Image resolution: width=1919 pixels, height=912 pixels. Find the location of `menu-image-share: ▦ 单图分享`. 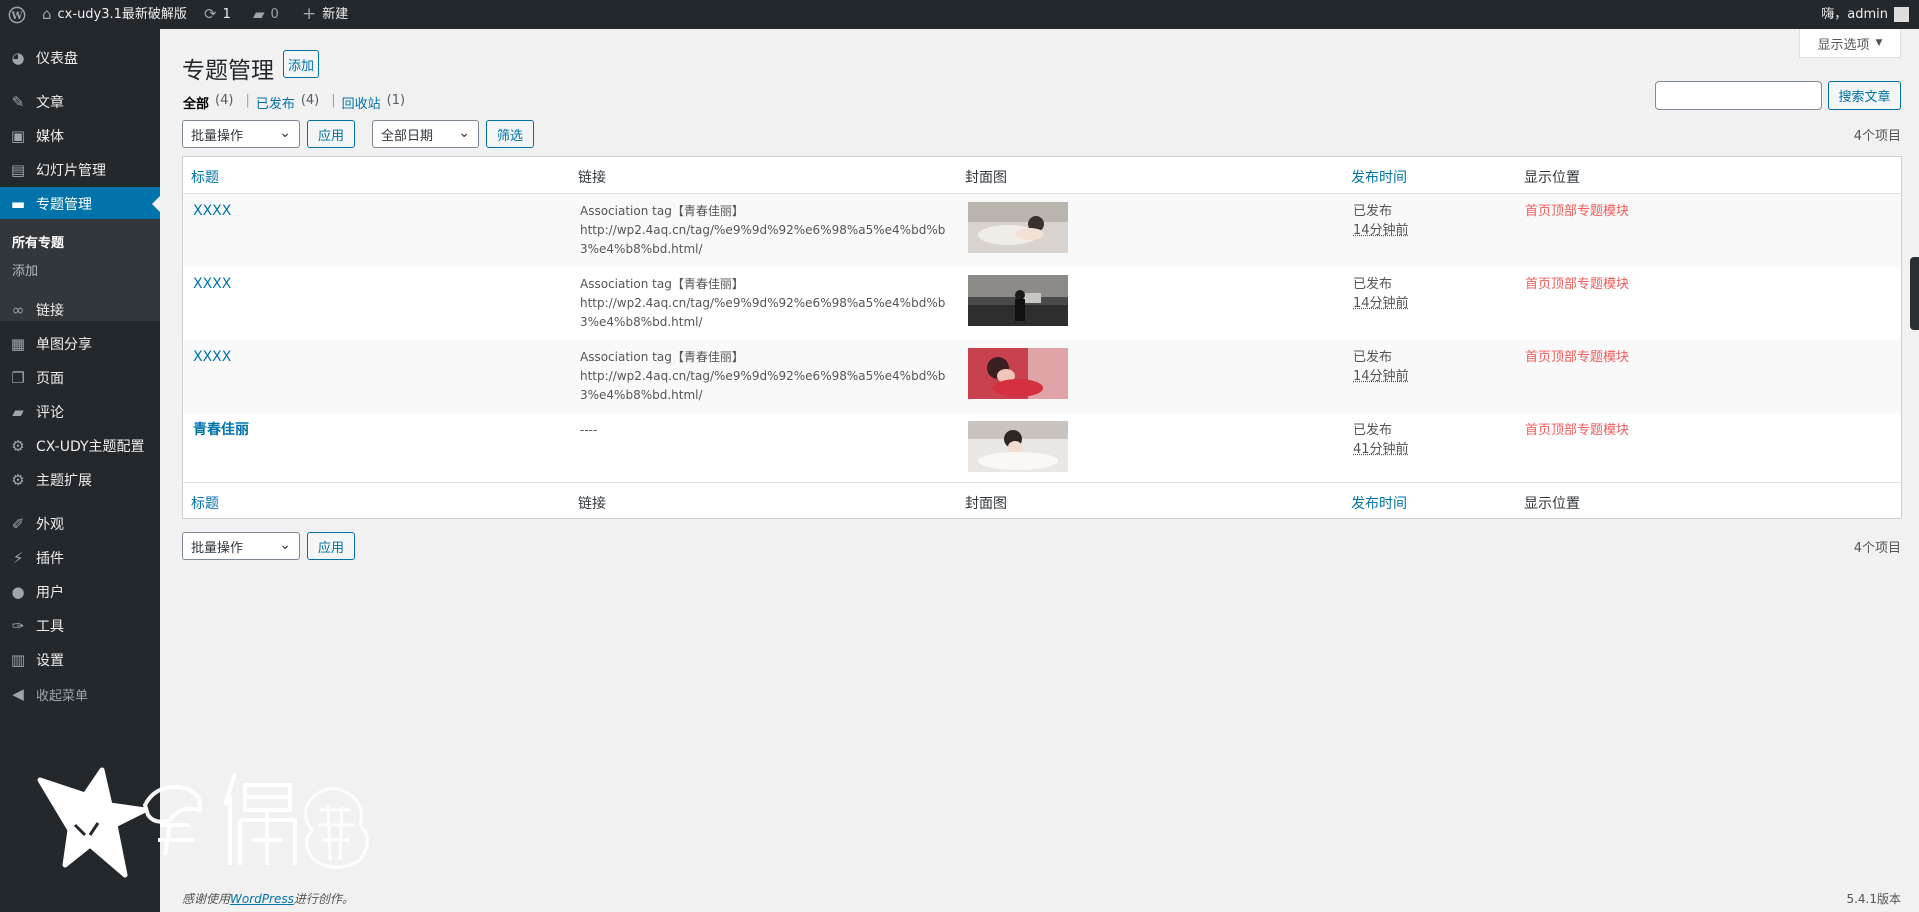

menu-image-share: ▦ 单图分享 is located at coordinates (80, 344).